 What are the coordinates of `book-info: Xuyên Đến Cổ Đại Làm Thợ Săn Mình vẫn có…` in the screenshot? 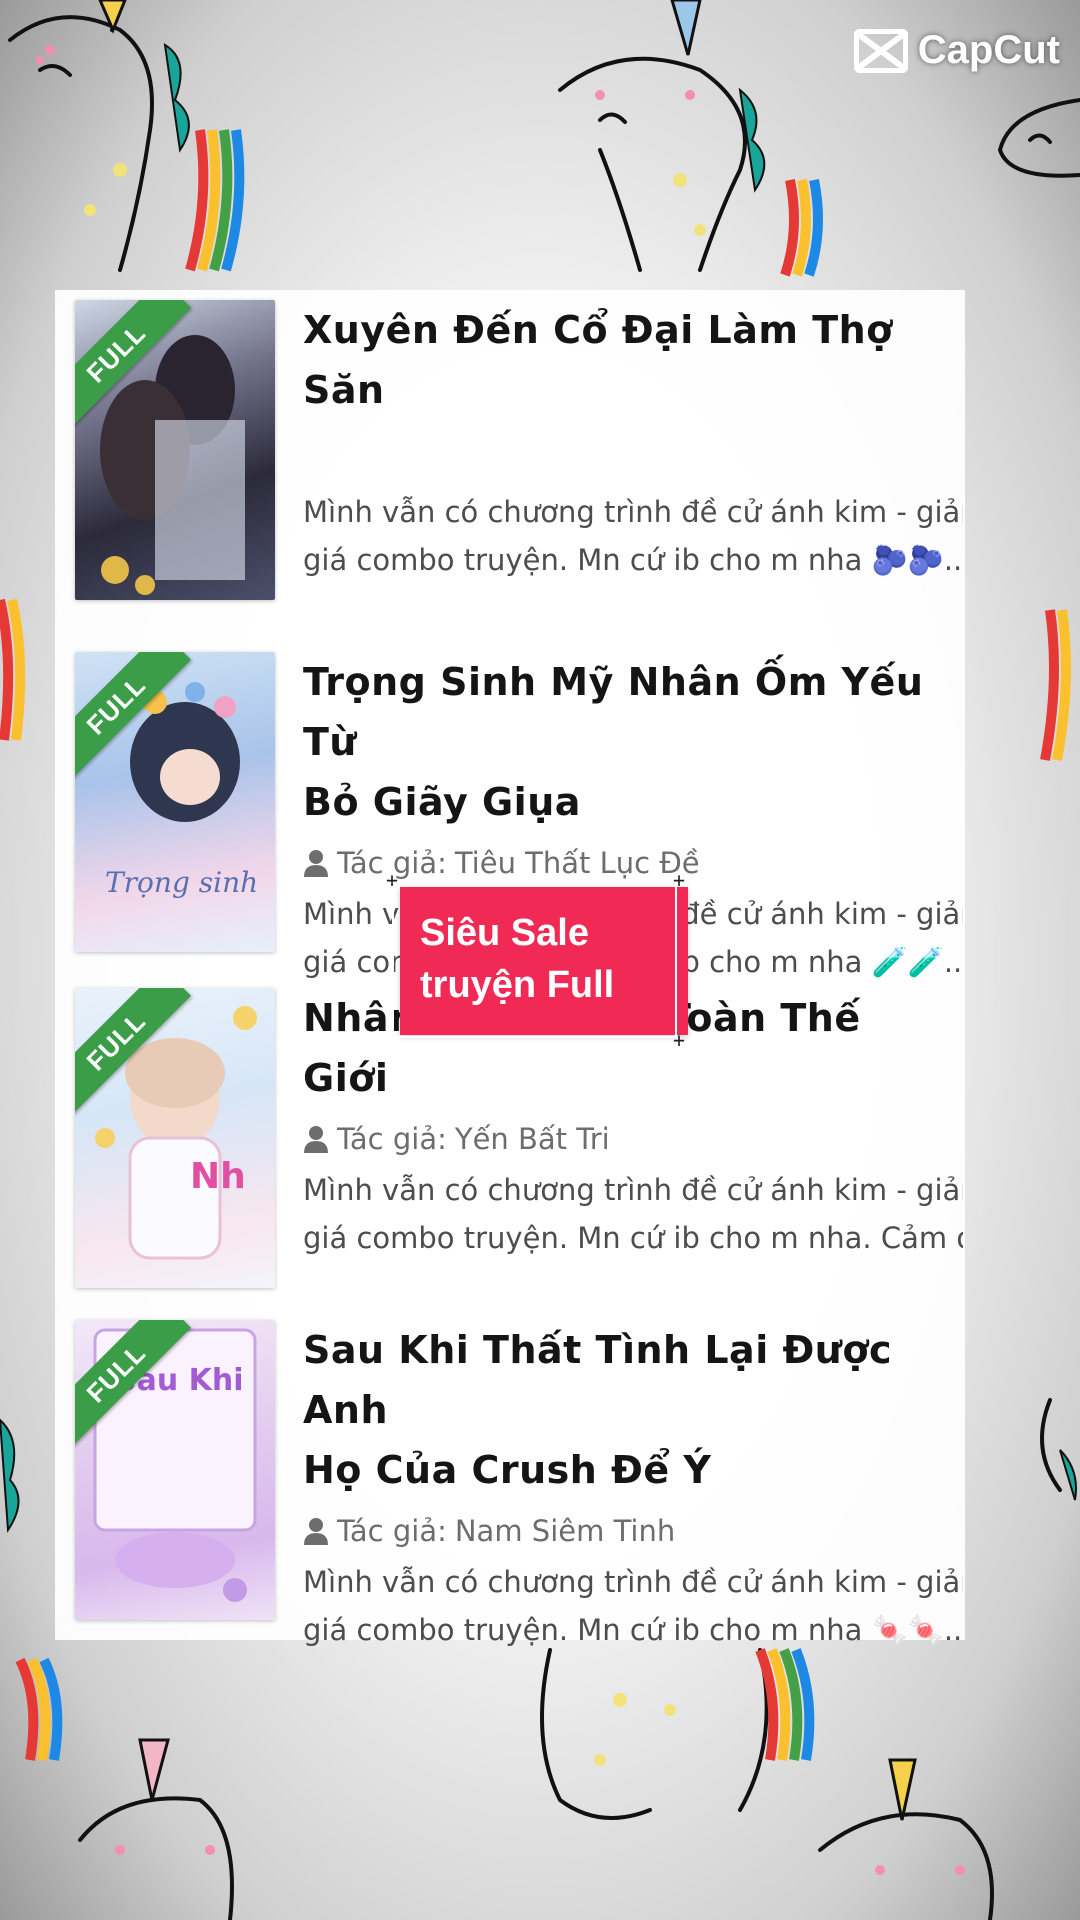 It's located at (633, 442).